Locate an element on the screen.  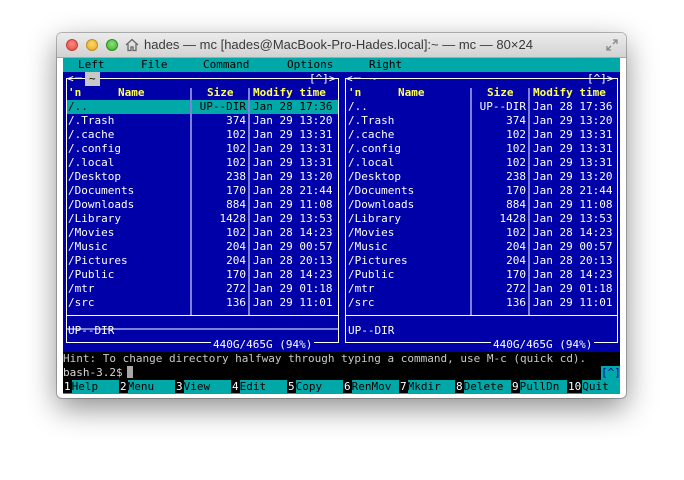
command-line: bash-3.2$ [^] is located at coordinates (341, 373).